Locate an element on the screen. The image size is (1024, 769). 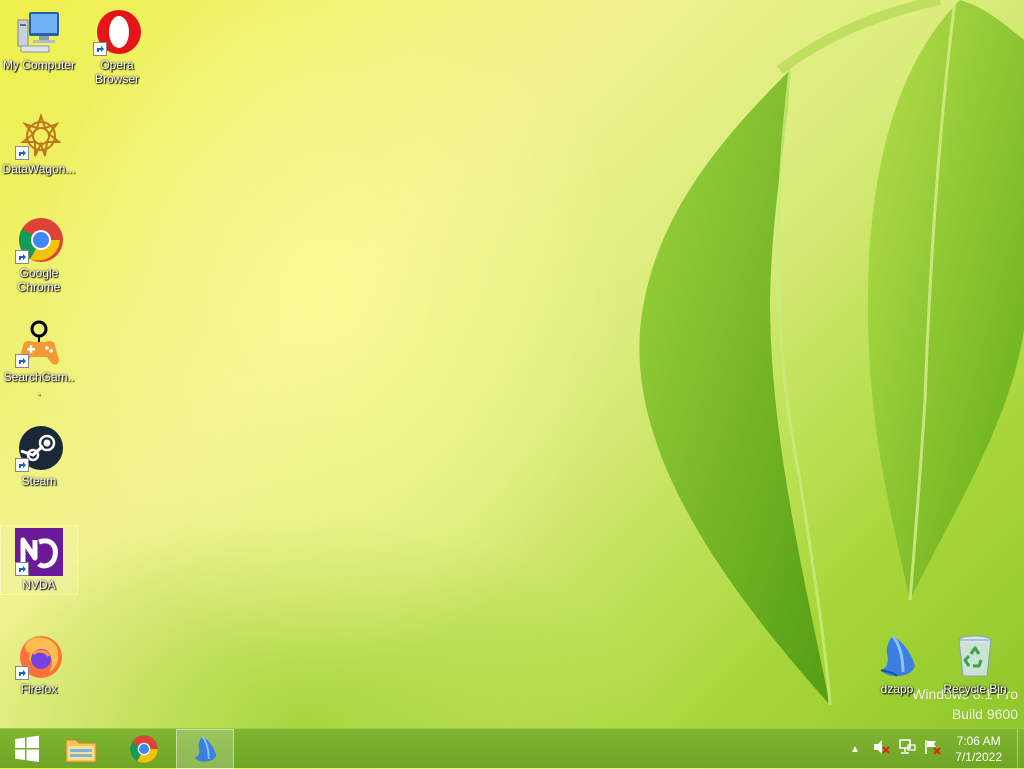
desktop-icon-label: Google Chrome is located at coordinates (39, 280).